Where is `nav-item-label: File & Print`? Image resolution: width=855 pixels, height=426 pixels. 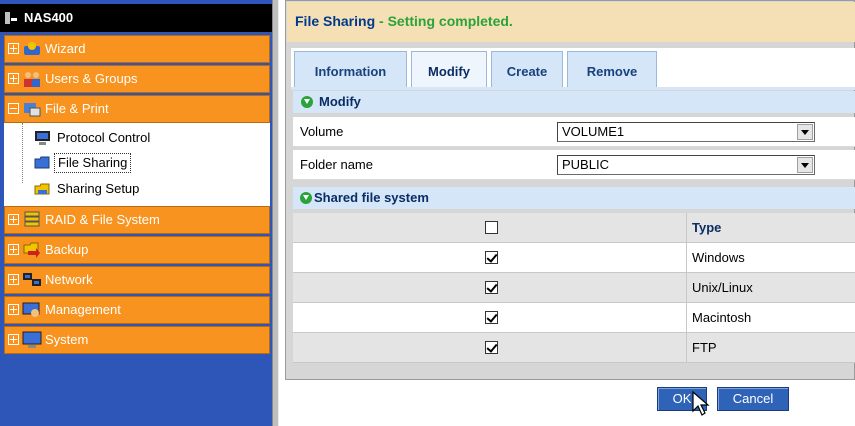 nav-item-label: File & Print is located at coordinates (77, 108).